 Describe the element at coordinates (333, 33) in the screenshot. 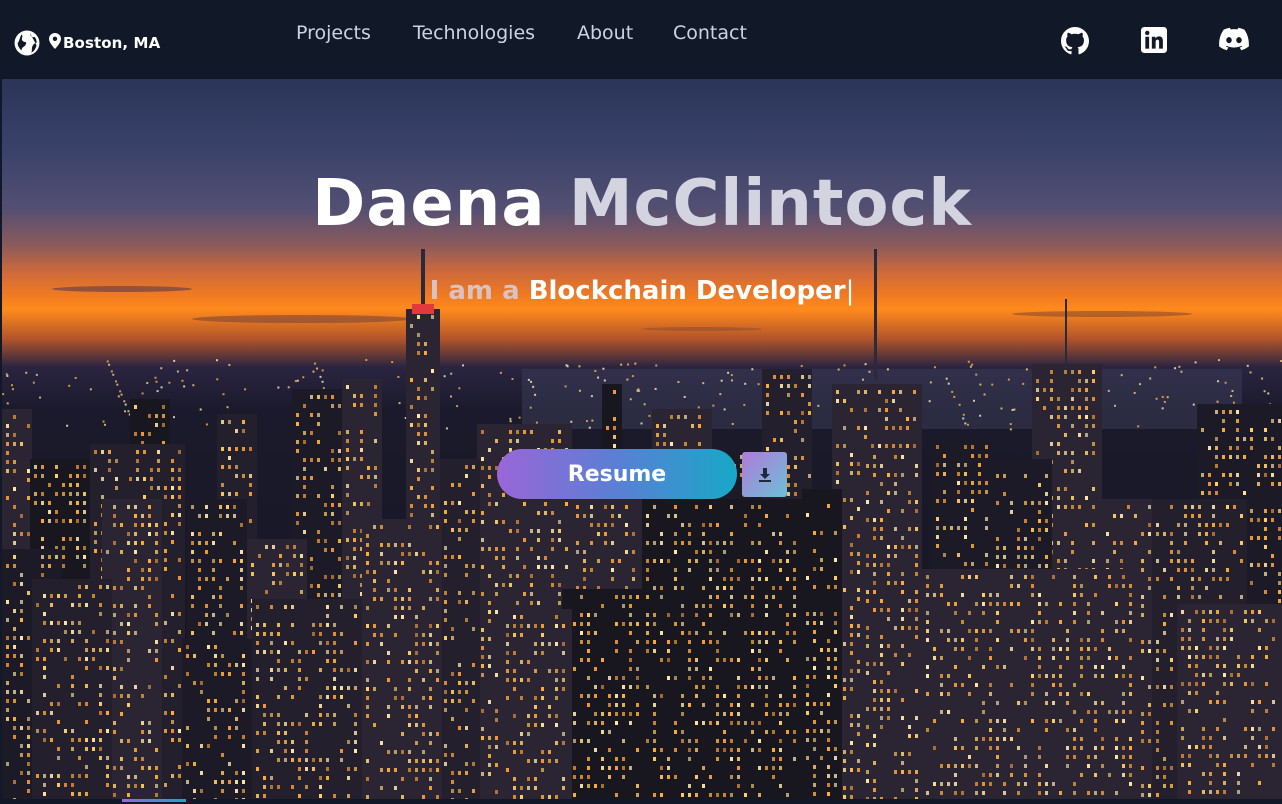

I see `nav-link-projects: Projects` at that location.